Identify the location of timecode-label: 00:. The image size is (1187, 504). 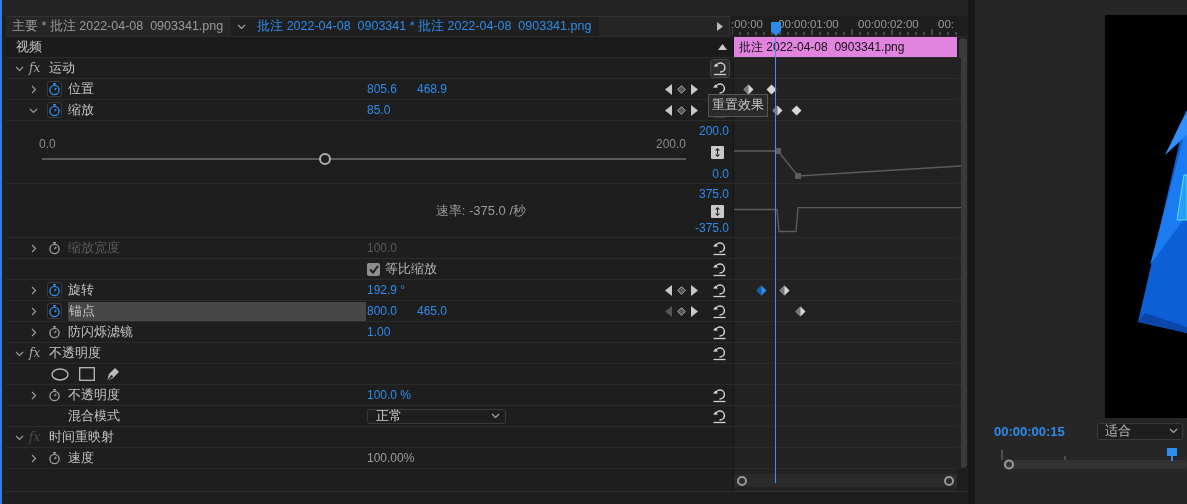
(946, 24).